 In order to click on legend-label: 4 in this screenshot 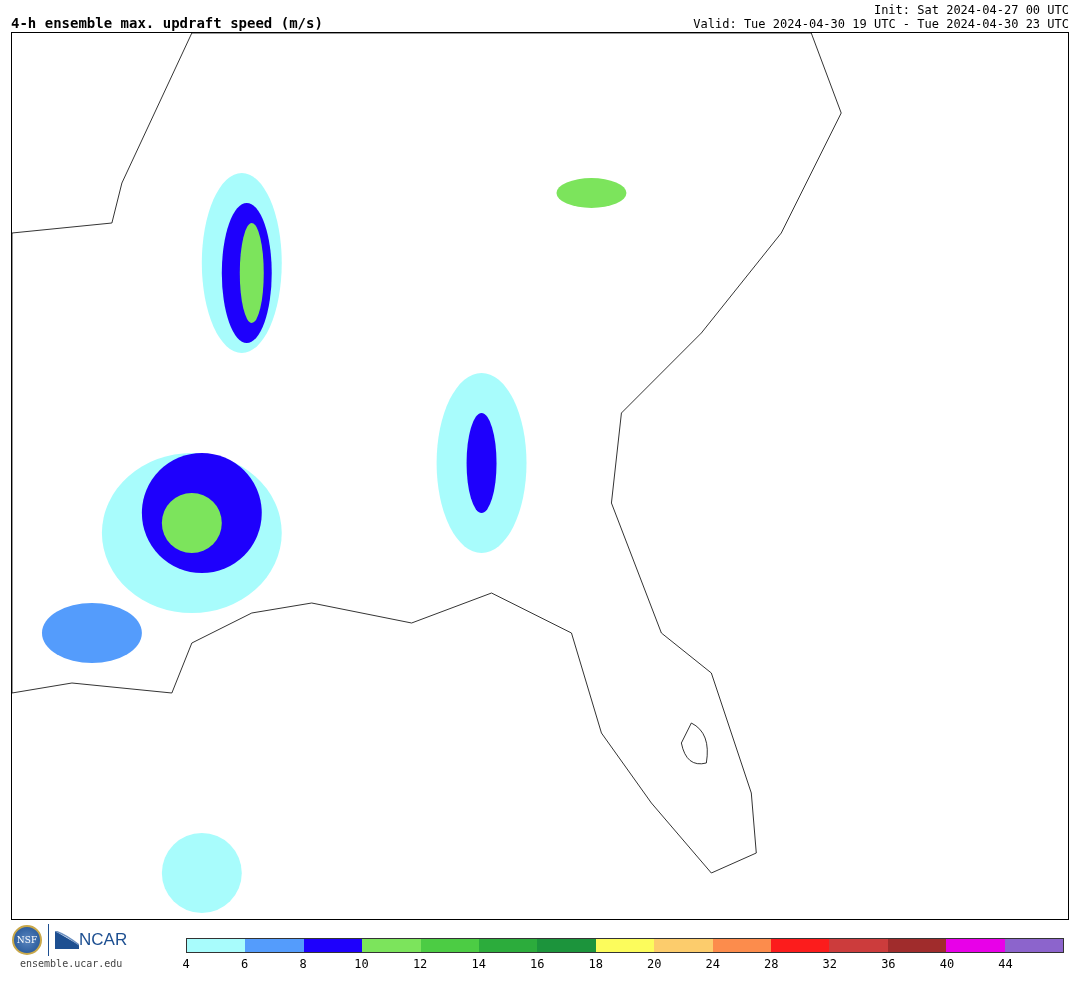, I will do `click(186, 964)`.